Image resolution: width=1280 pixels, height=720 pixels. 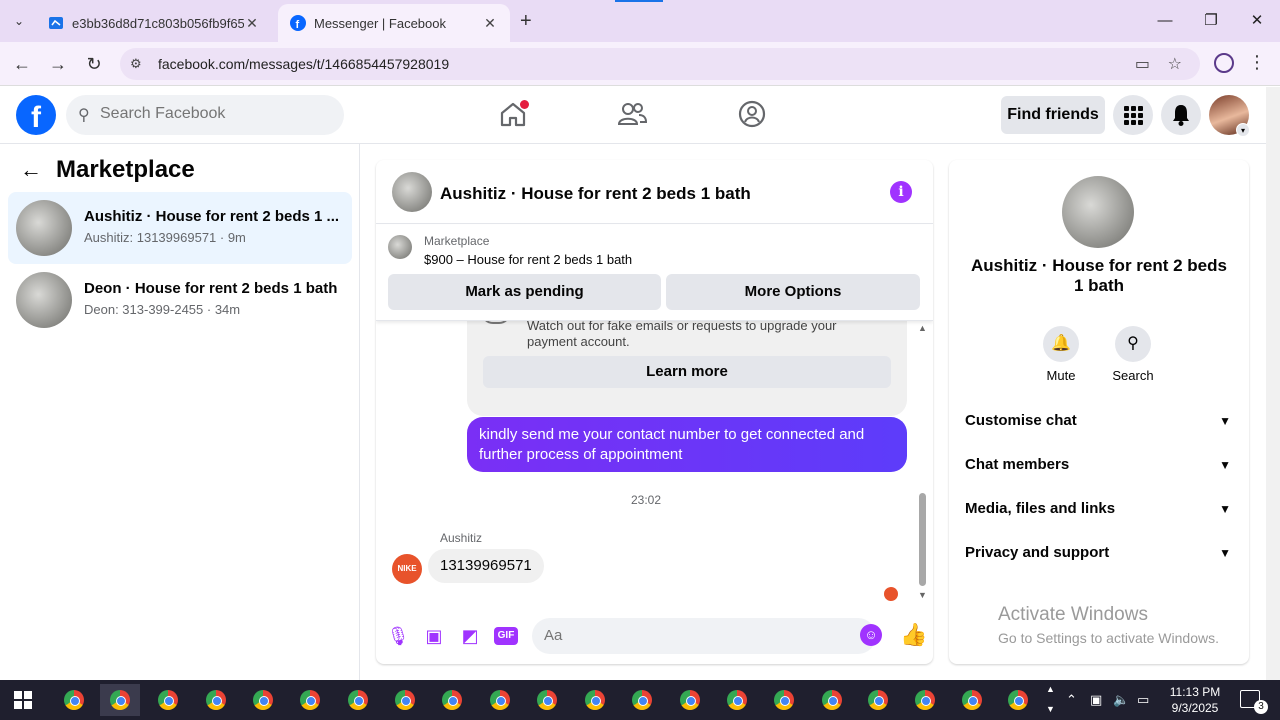 I want to click on minimize-icon: —, so click(x=1165, y=21).